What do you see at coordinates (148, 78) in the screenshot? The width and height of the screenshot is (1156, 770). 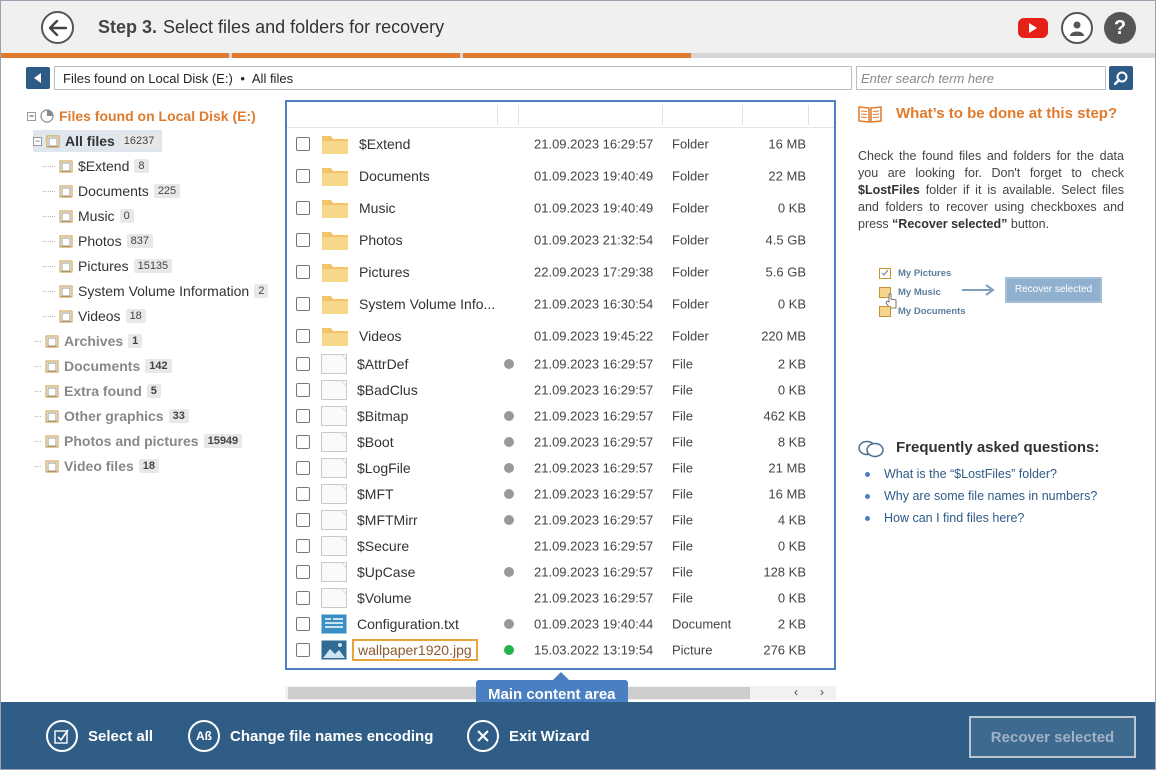 I see `breadcrumb-location: Files found on Local Disk (E:)` at bounding box center [148, 78].